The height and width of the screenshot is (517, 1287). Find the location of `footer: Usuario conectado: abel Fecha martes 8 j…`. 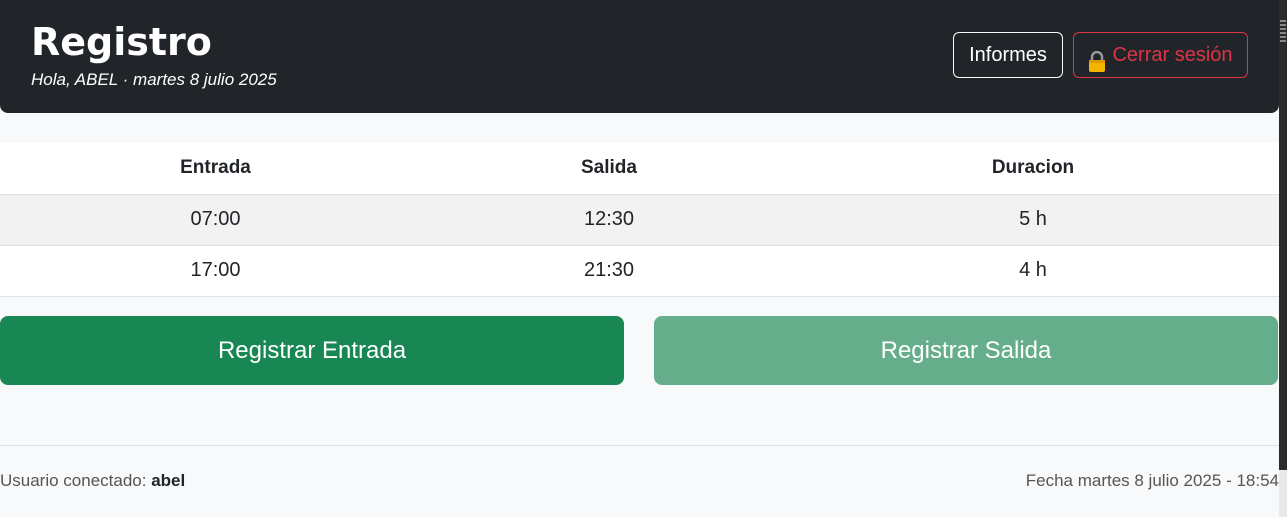

footer: Usuario conectado: abel Fecha martes 8 j… is located at coordinates (639, 481).